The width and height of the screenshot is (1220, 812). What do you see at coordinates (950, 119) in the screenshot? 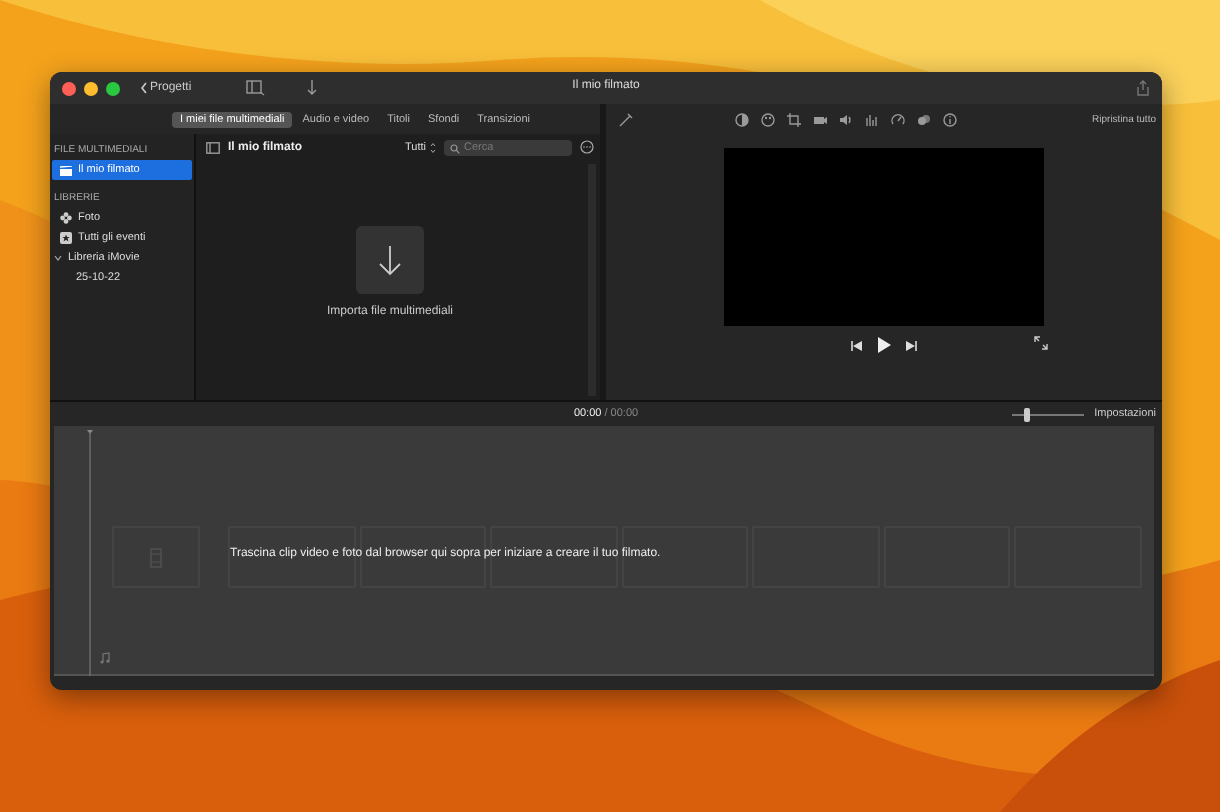
I see `info-icon` at bounding box center [950, 119].